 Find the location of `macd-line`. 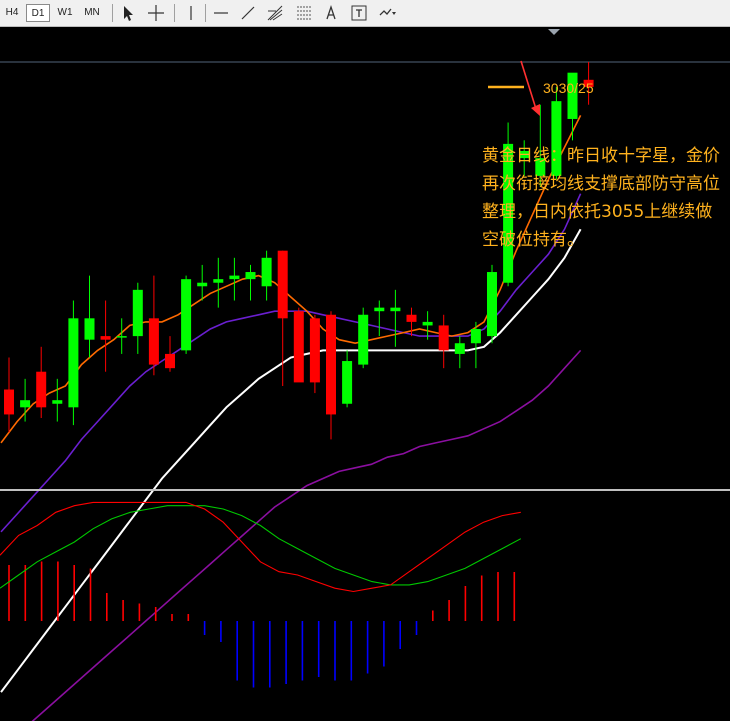

macd-line is located at coordinates (260, 547).